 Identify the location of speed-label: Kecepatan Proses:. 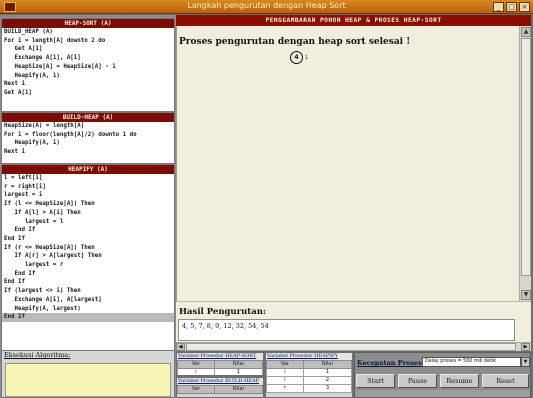
(391, 363).